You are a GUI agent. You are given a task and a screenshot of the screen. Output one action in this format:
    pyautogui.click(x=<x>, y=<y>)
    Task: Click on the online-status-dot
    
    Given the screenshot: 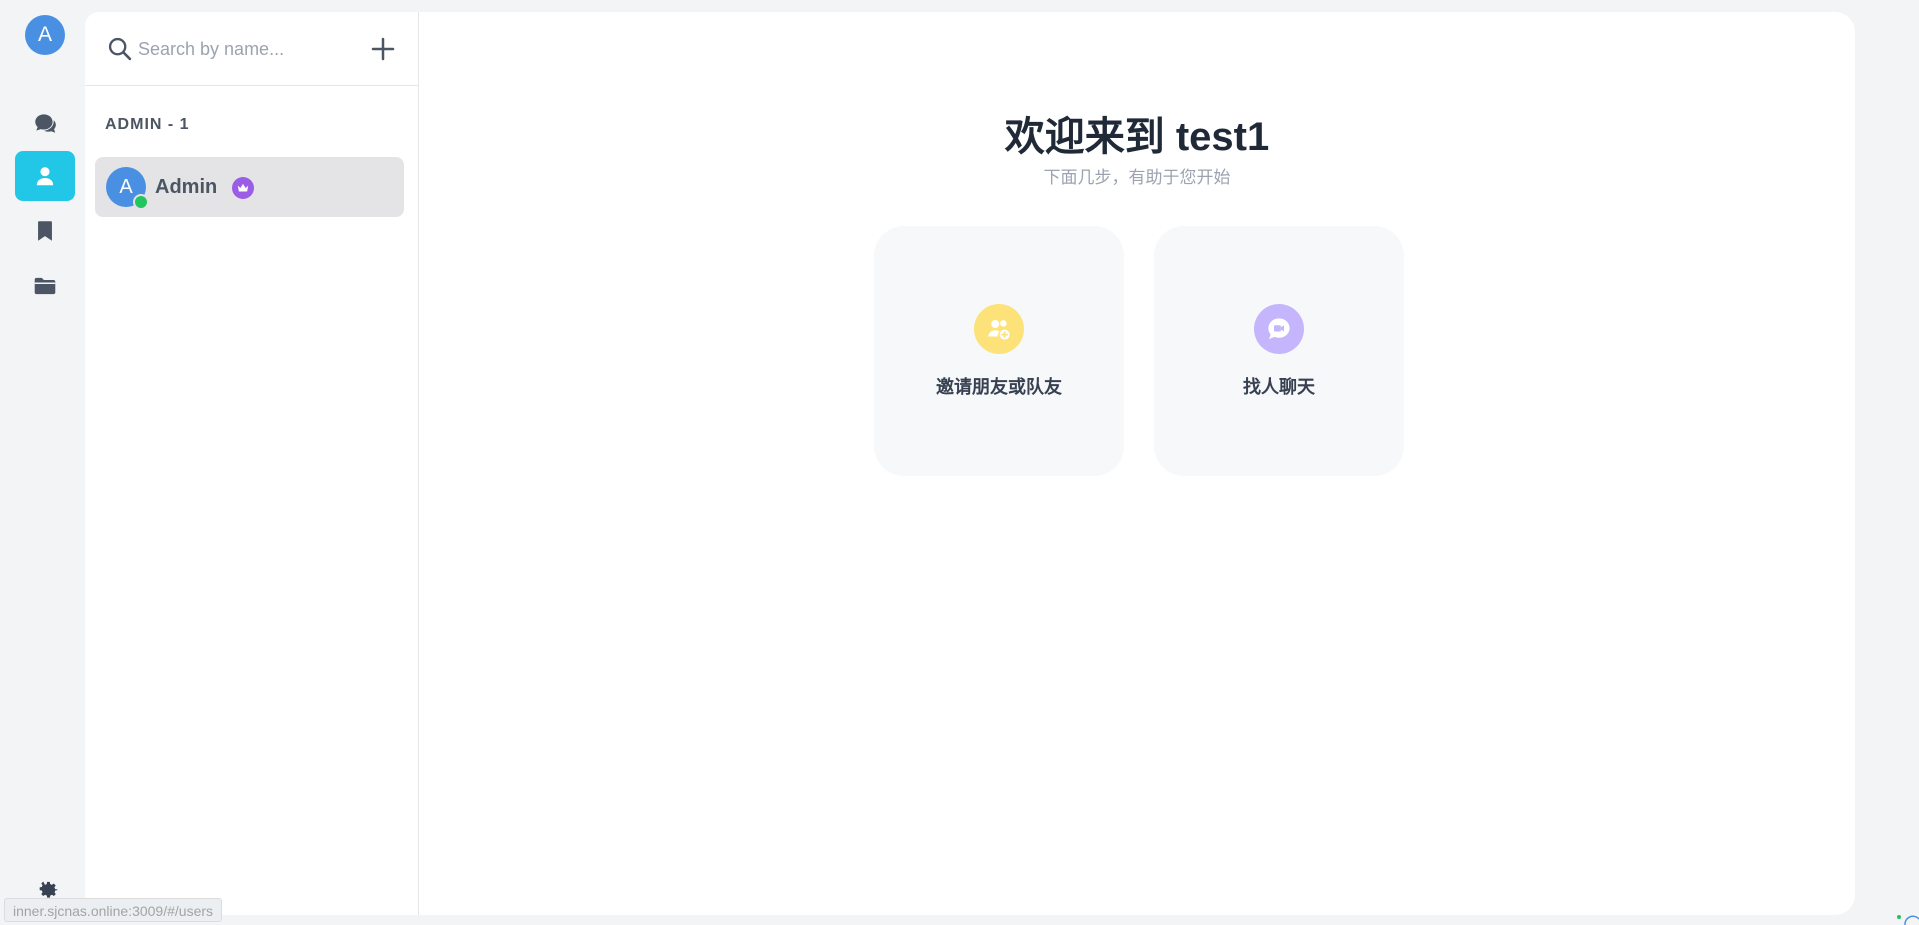 What is the action you would take?
    pyautogui.click(x=141, y=202)
    